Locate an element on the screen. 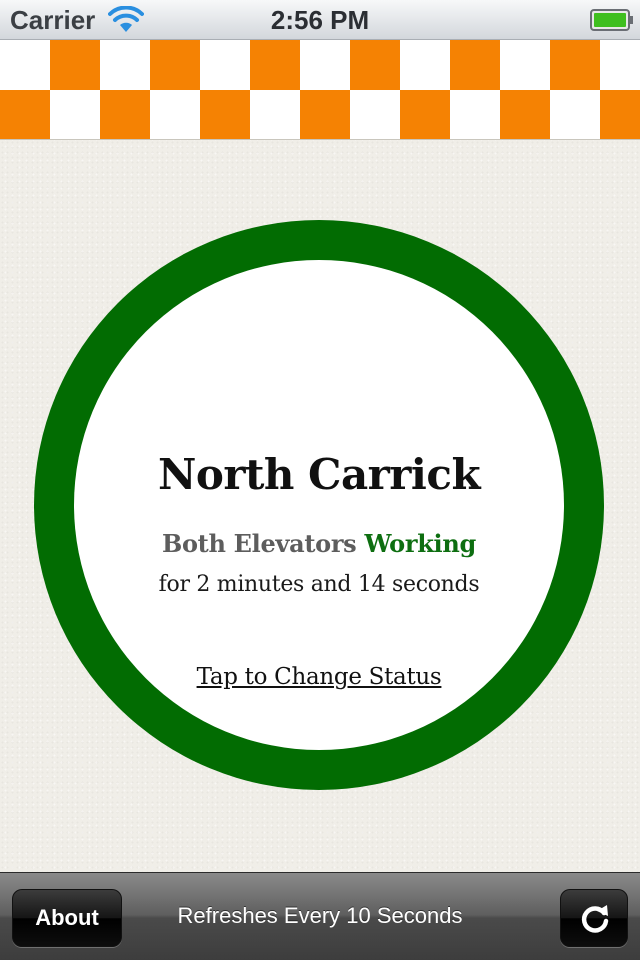 This screenshot has width=640, height=960. refresh-icon is located at coordinates (595, 919).